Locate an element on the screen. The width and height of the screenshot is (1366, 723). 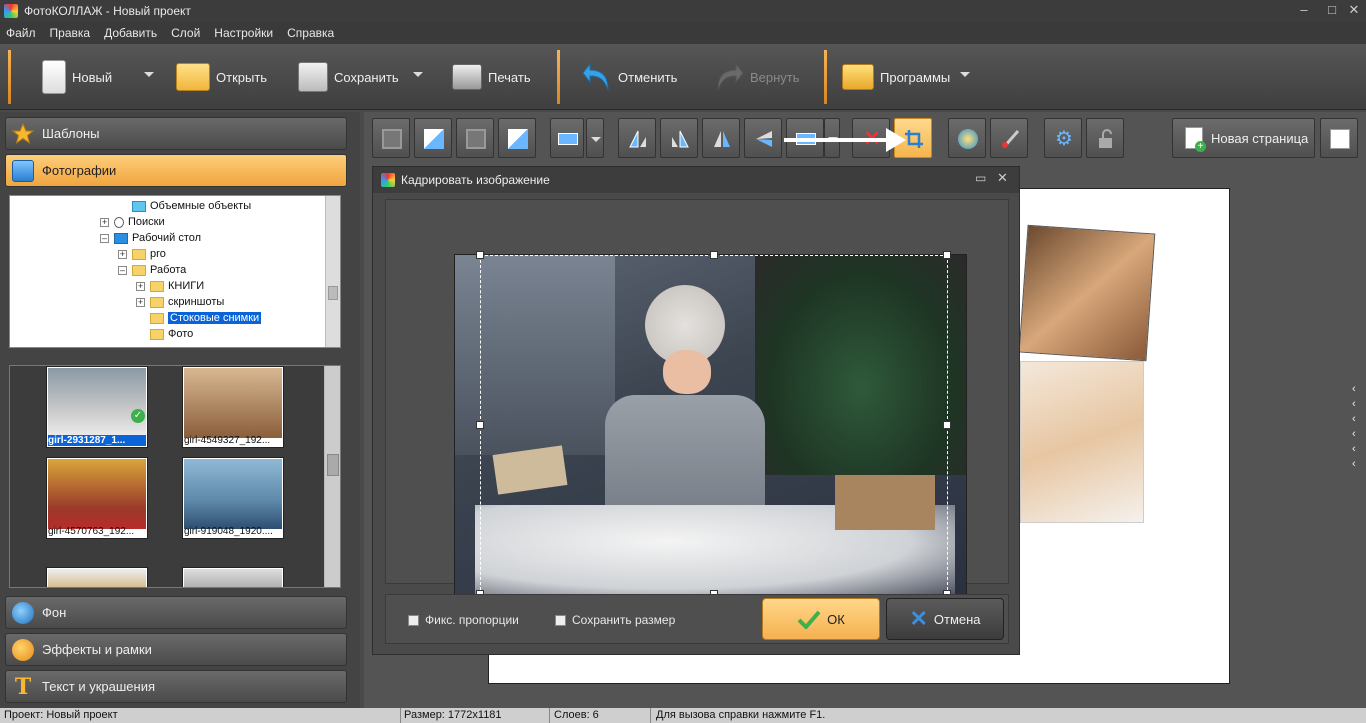
settings-button: ⚙ is located at coordinates (1063, 138).